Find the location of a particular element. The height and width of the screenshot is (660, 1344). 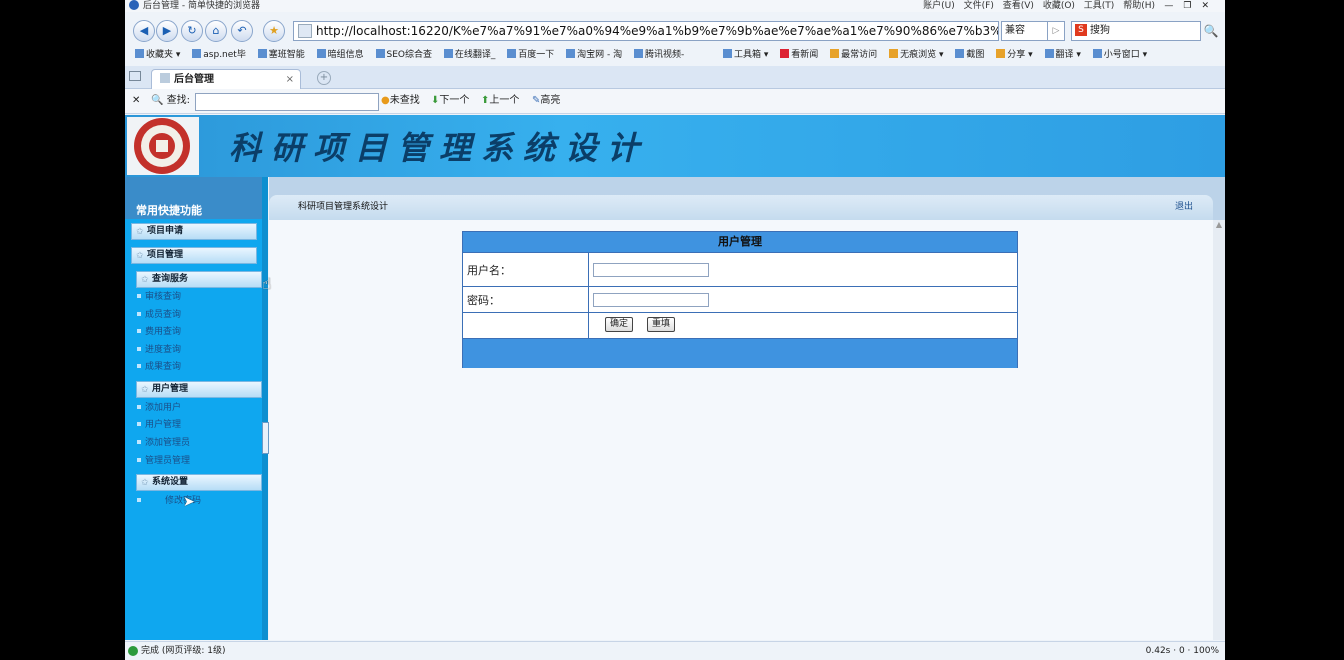

password-row: 密码： is located at coordinates (740, 299).